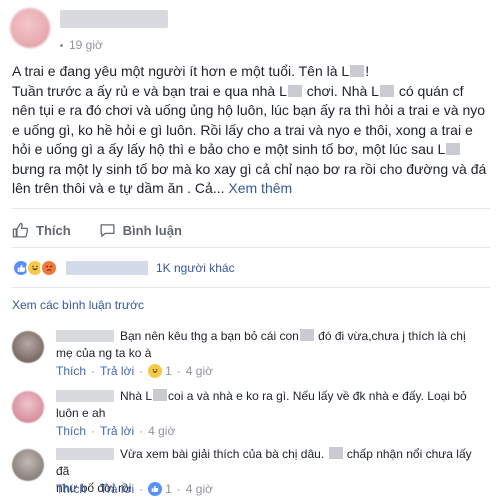 This screenshot has height=502, width=500. What do you see at coordinates (251, 208) in the screenshot?
I see `divider-top` at bounding box center [251, 208].